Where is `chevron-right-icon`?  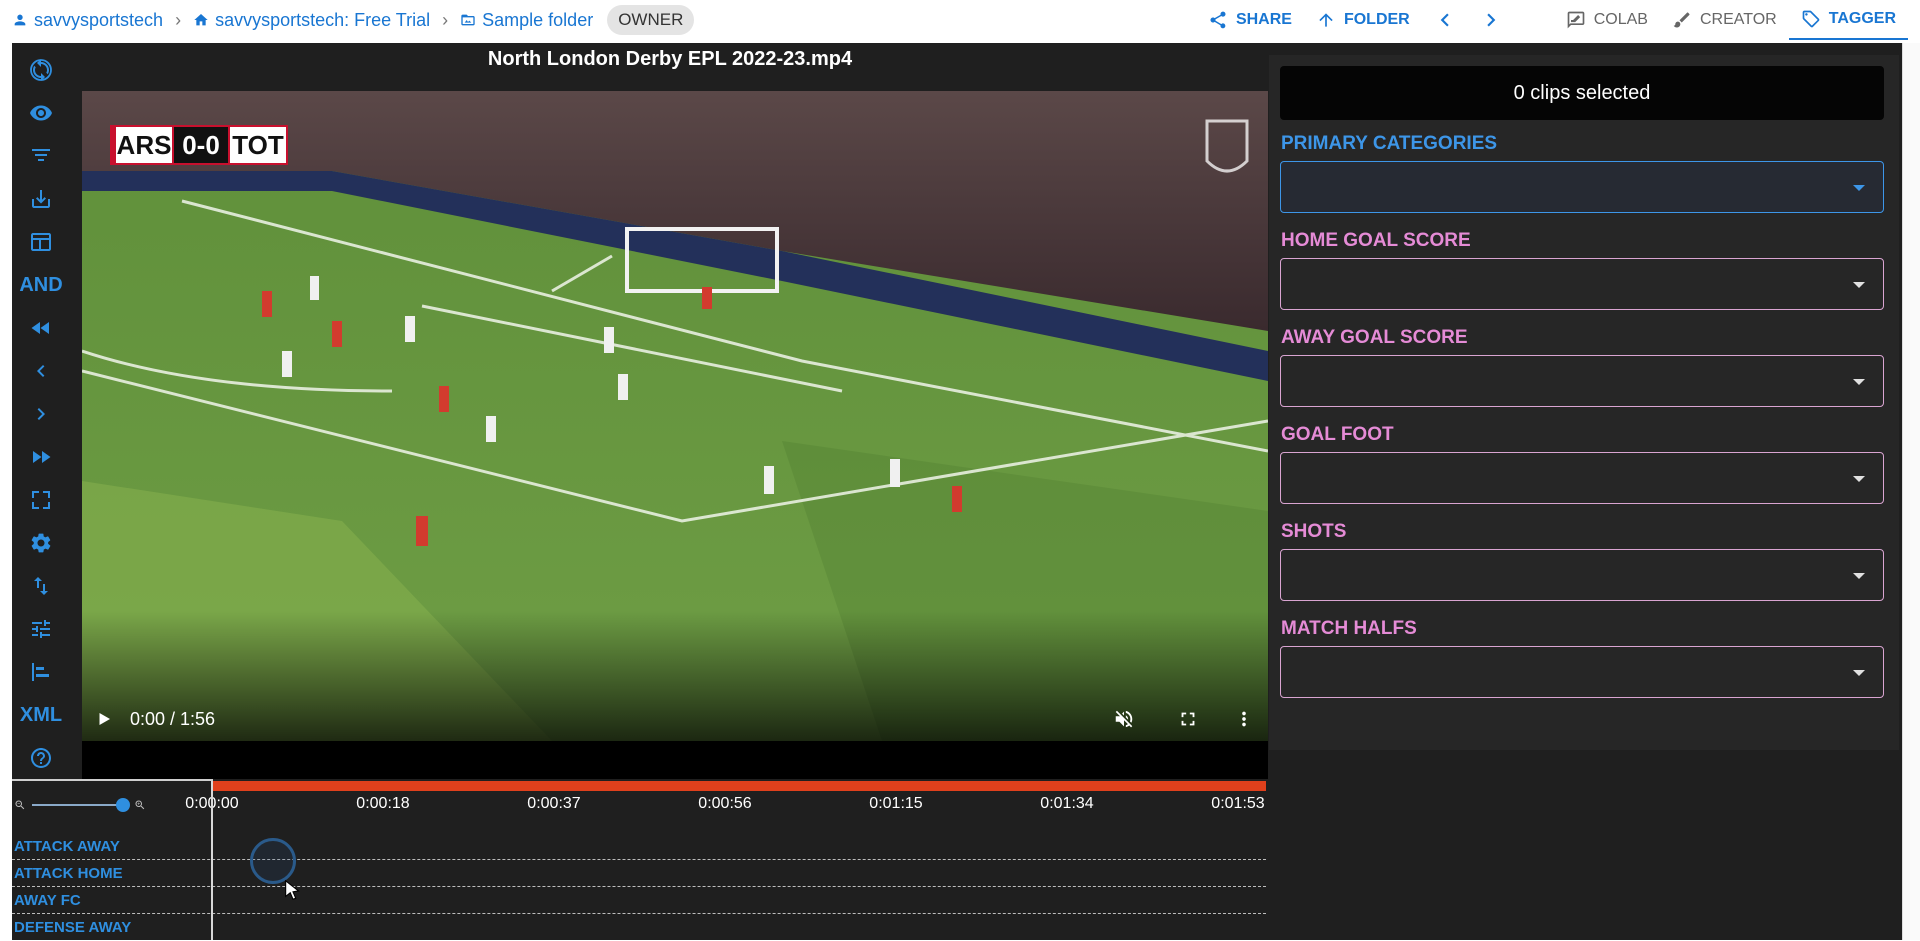 chevron-right-icon is located at coordinates (1491, 20).